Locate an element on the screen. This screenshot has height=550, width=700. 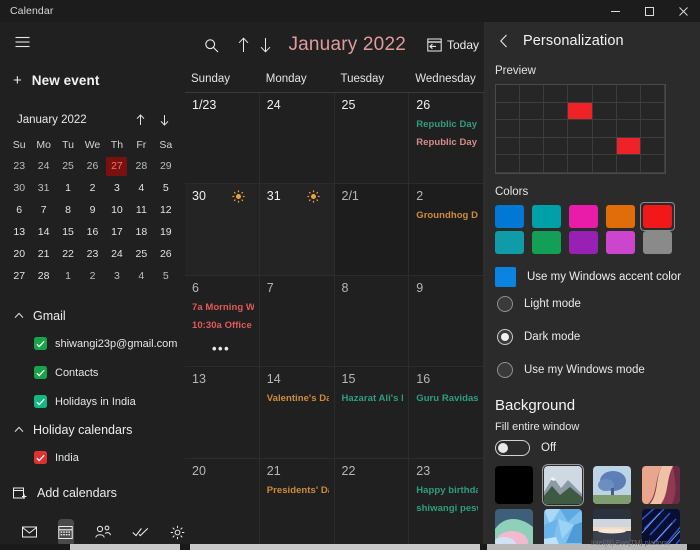
calendar-day-cell: 23 Happy birthday shiwangi peswani is located at coordinates (446, 504).